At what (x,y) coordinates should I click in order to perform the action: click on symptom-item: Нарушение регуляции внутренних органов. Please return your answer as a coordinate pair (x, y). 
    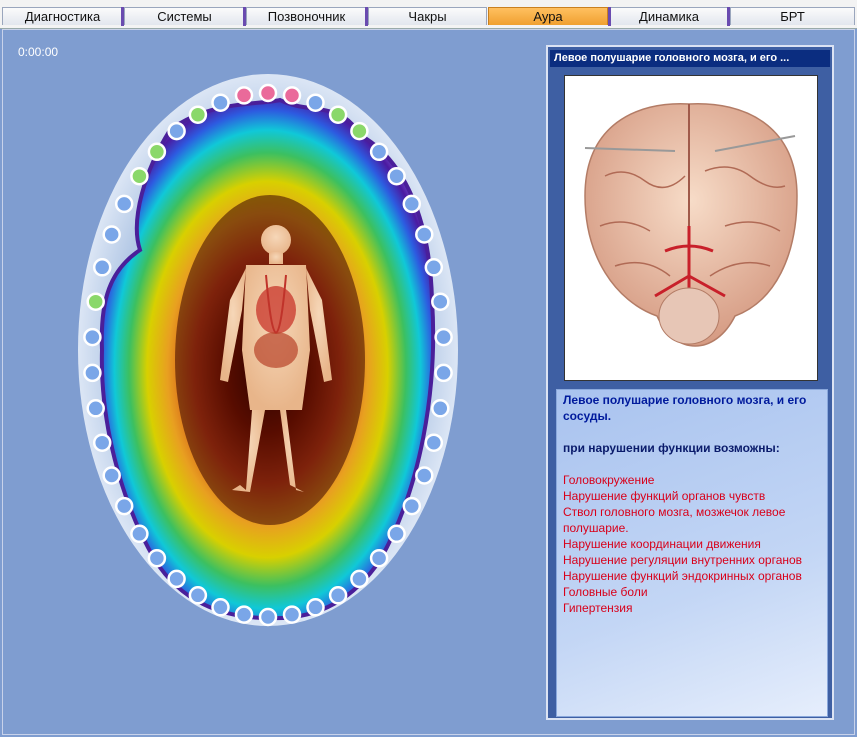
    Looking at the image, I should click on (683, 560).